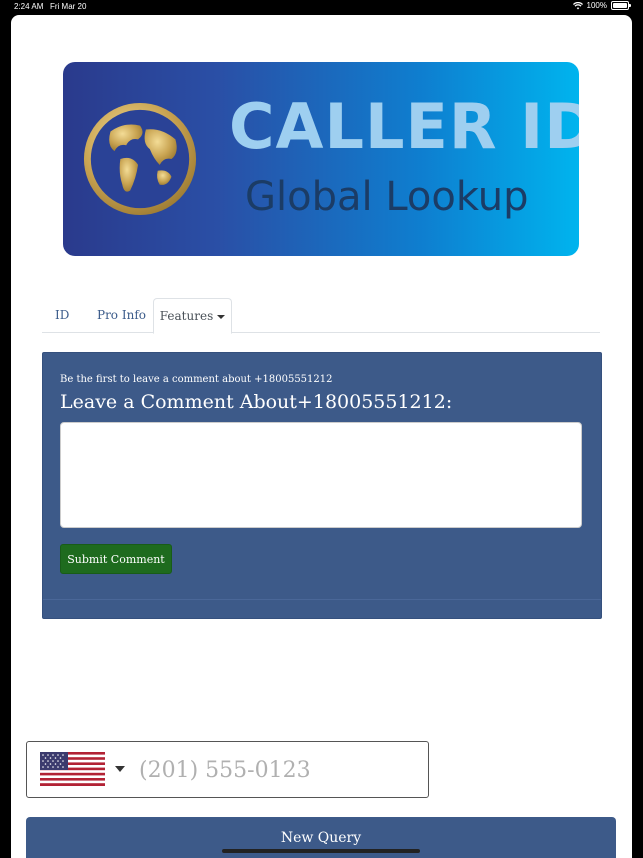 The width and height of the screenshot is (643, 858). Describe the element at coordinates (321, 7) in the screenshot. I see `status-bar: 2:24 AM Fri Mar 20 100%` at that location.